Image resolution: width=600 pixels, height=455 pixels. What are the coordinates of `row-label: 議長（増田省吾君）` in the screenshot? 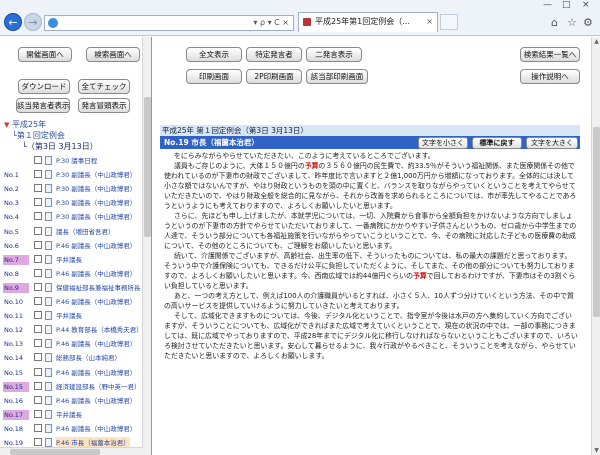 It's located at (85, 231).